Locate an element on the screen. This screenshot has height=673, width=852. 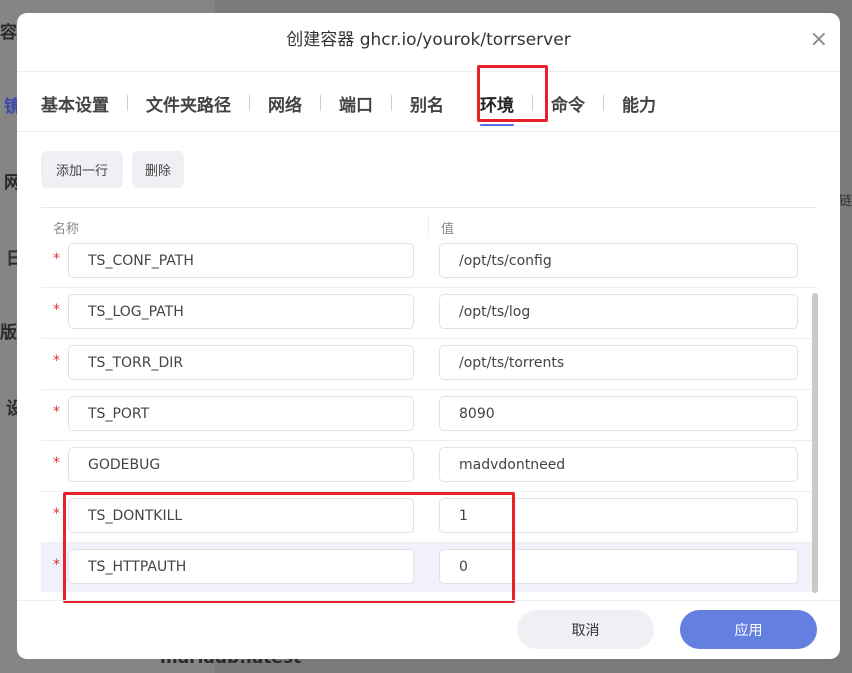
tab-folders: 文件夹路径 is located at coordinates (188, 103).